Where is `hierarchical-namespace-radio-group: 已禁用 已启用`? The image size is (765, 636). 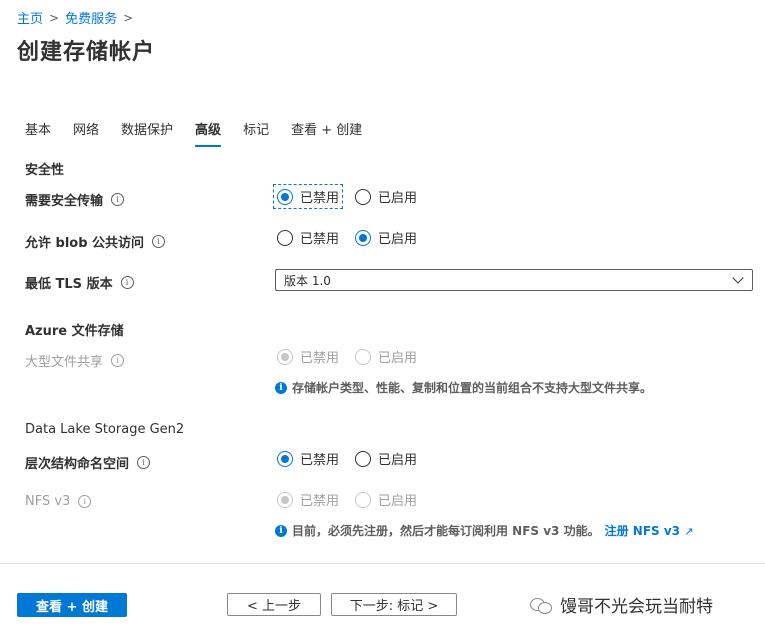 hierarchical-namespace-radio-group: 已禁用 已启用 is located at coordinates (353, 458).